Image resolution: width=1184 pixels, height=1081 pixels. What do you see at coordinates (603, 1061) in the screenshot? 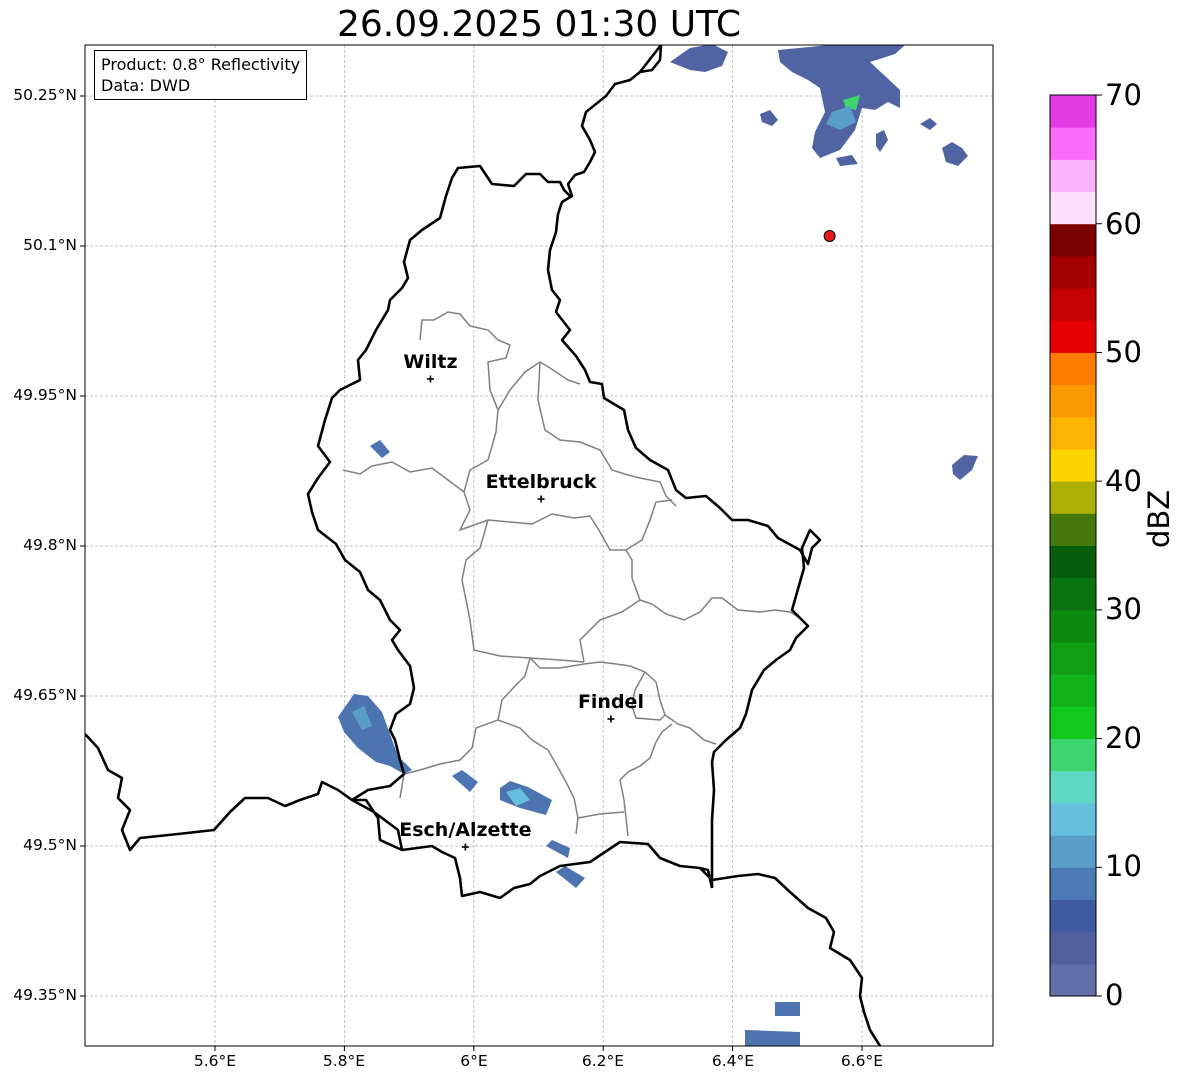
I see `lon-label: 6.2°E` at bounding box center [603, 1061].